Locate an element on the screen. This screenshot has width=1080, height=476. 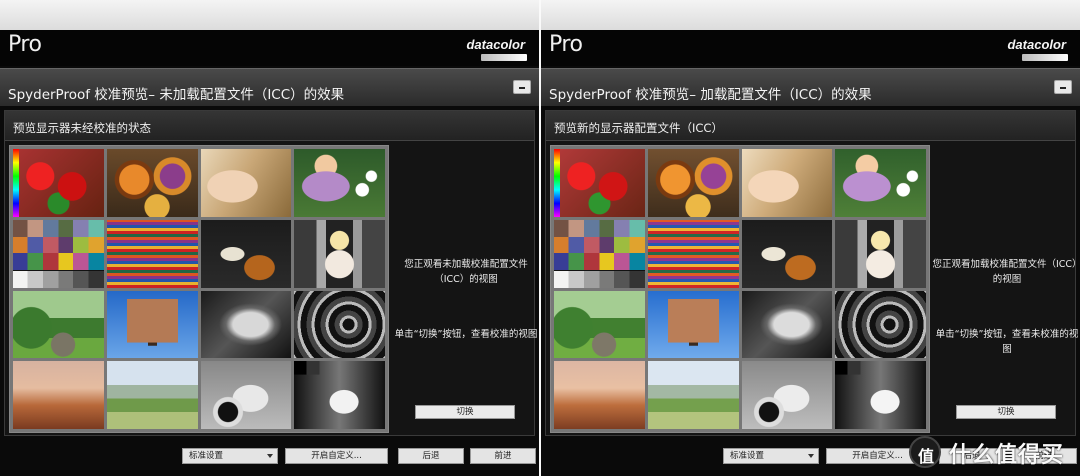
footer-bar: 标准设置 开启自定义... 后退 前进 is located at coordinates (269, 458).